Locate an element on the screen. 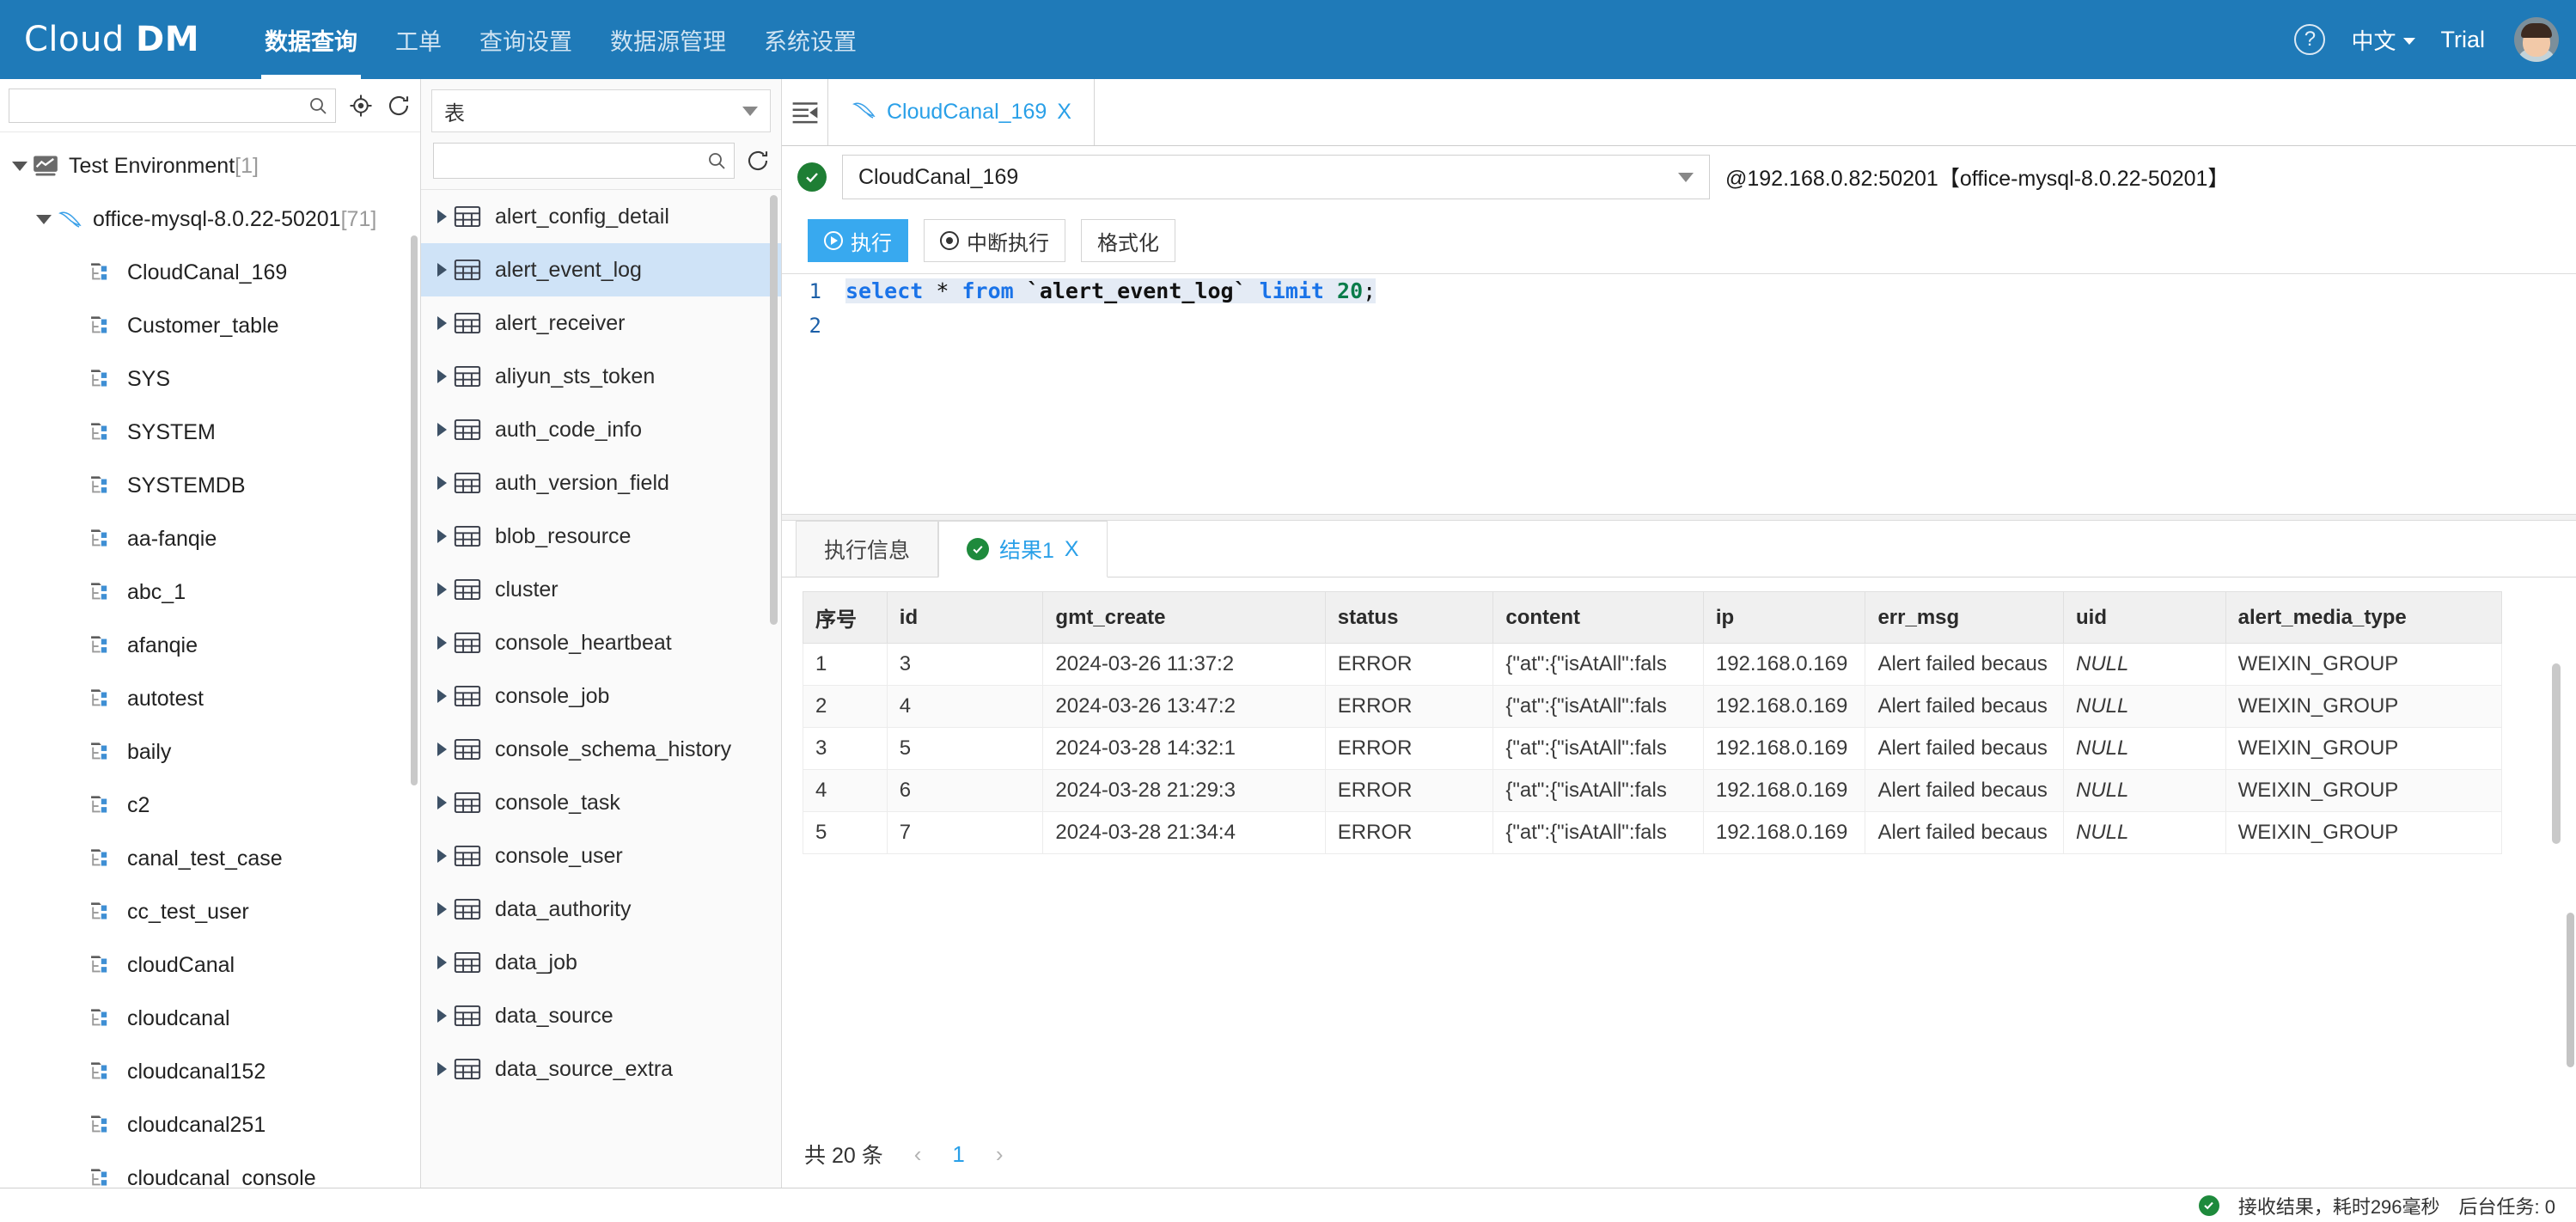 The width and height of the screenshot is (2576, 1222). pagination-page-1: 1 is located at coordinates (958, 1154).